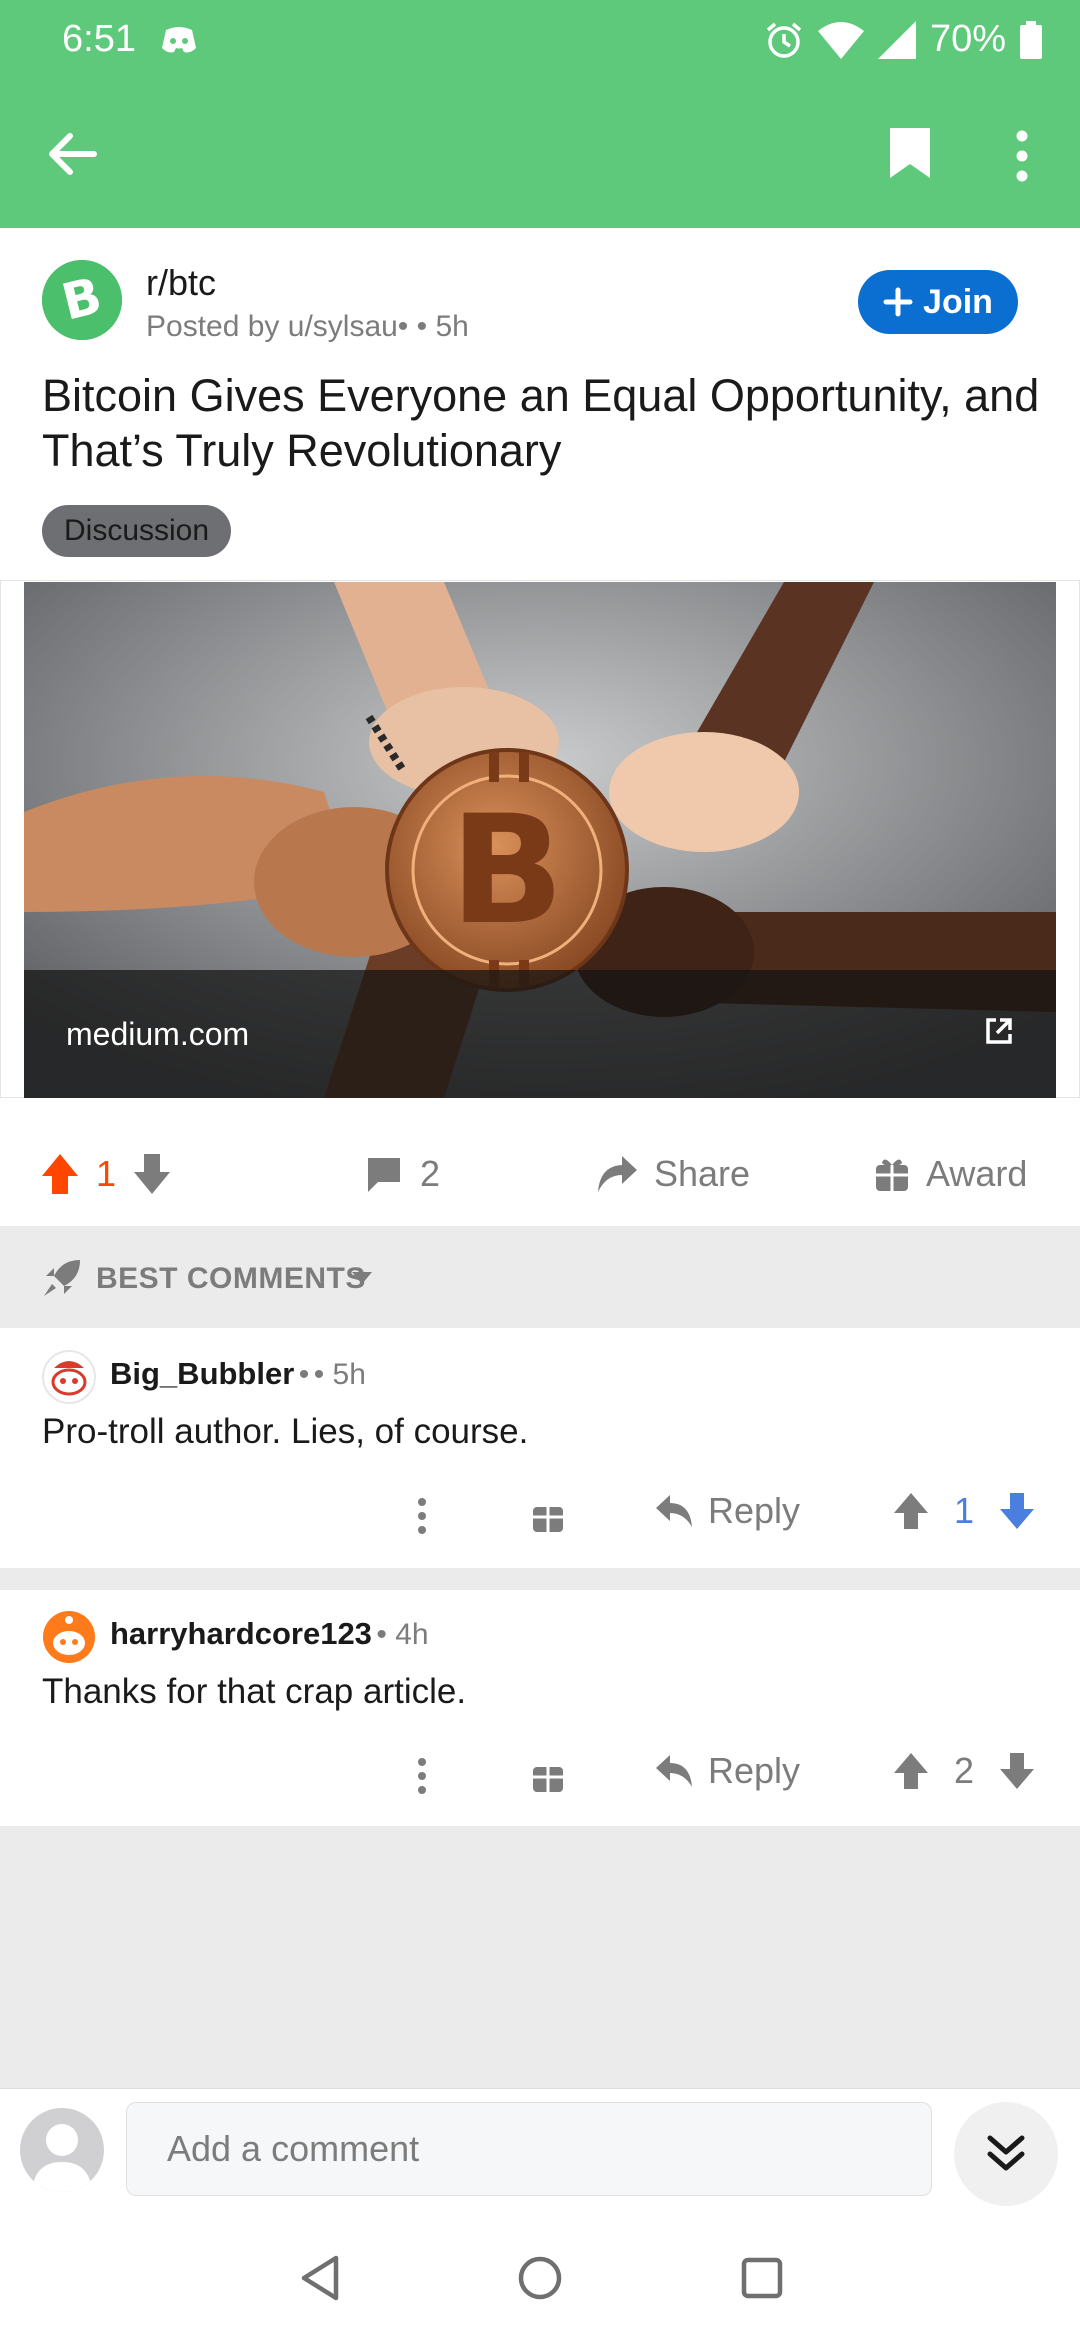  What do you see at coordinates (958, 301) in the screenshot?
I see `join-label: Join` at bounding box center [958, 301].